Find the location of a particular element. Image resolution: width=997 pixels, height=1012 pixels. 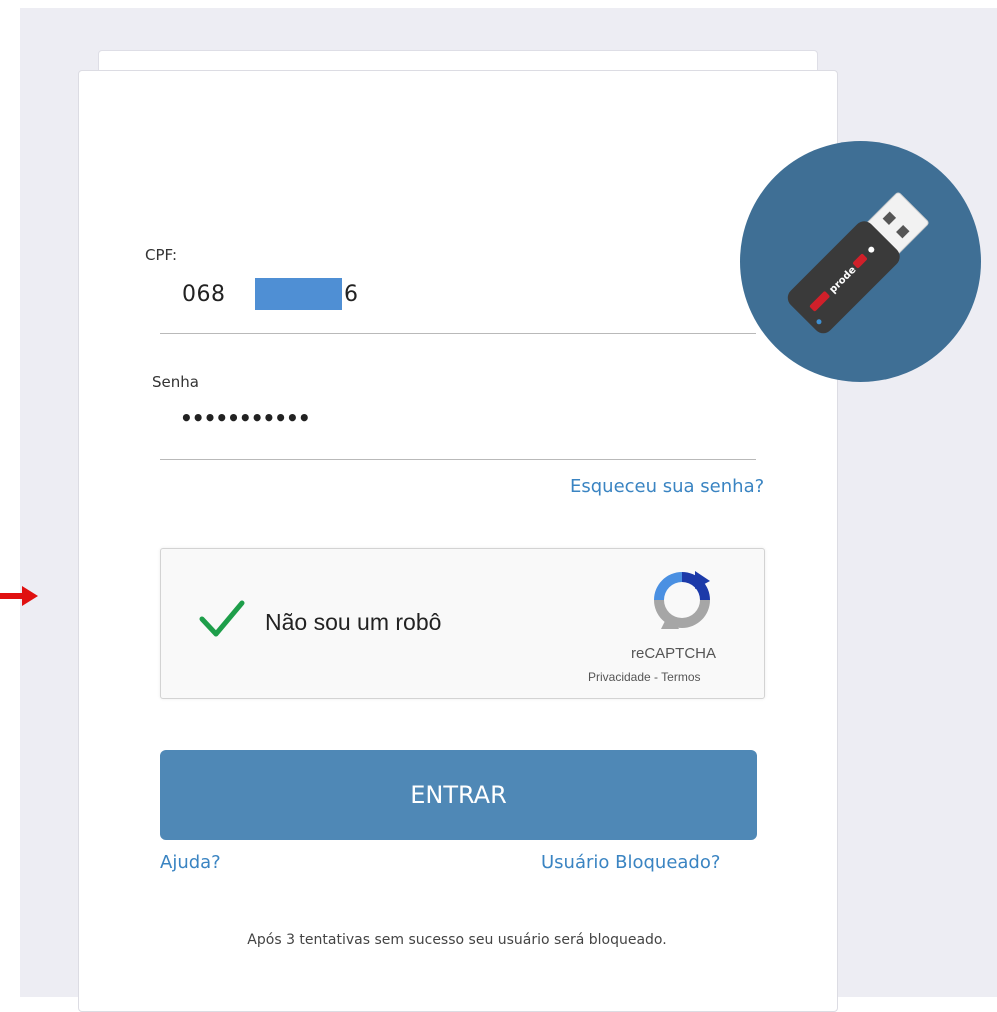

password-field: ••••••••••• is located at coordinates (458, 429).